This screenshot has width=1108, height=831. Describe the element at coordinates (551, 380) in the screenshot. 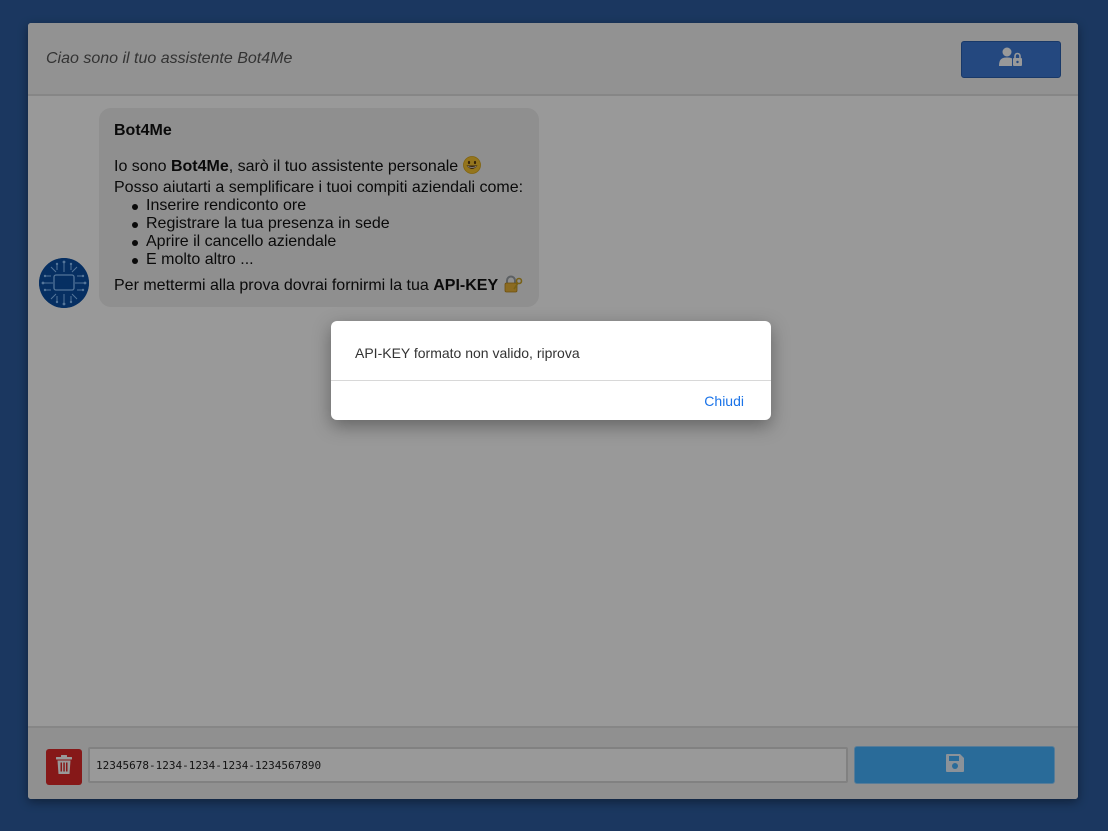

I see `dialog-divider` at that location.